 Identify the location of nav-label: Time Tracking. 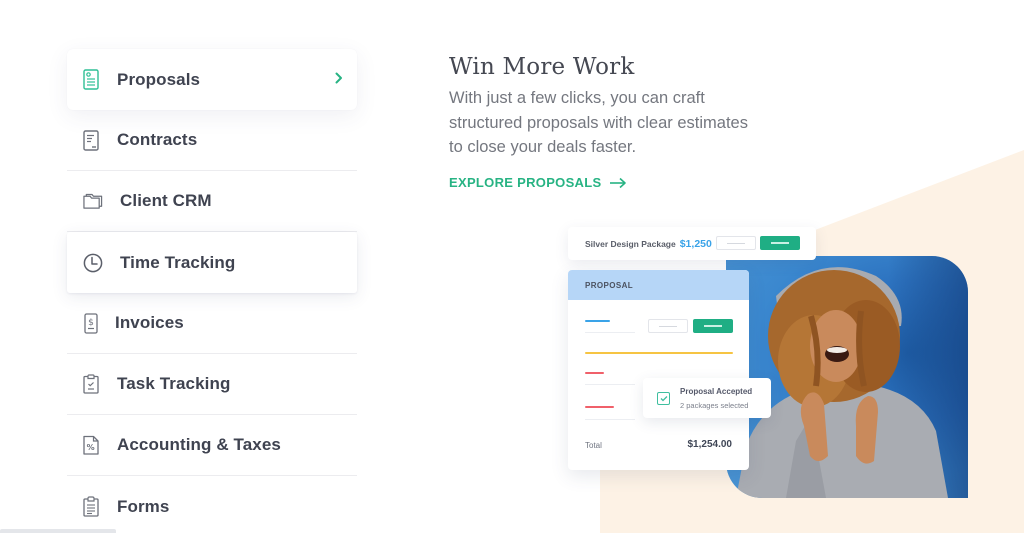
(178, 262).